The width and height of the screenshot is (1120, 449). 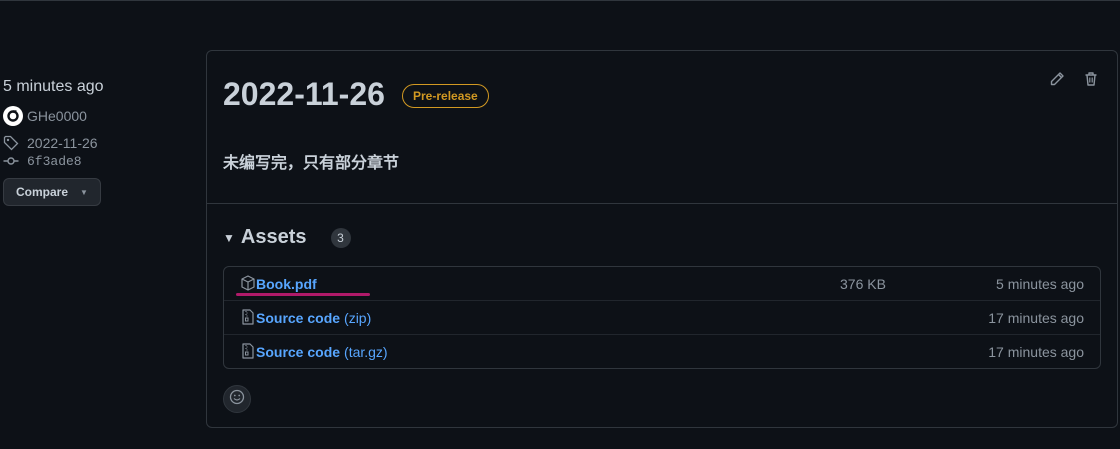 I want to click on asset-link: Source code (zip), so click(x=313, y=318).